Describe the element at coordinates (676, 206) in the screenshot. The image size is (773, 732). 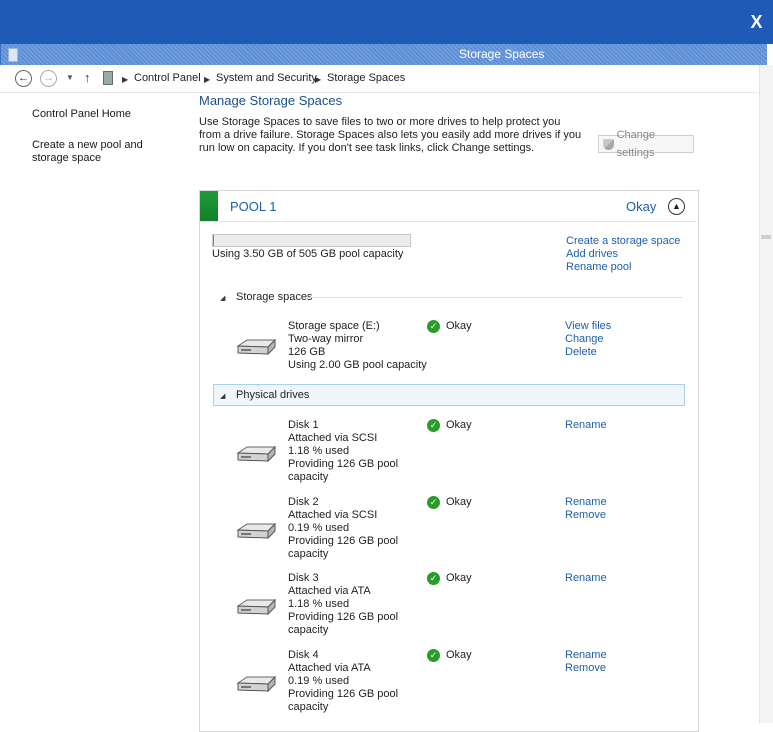
I see `collapse-icon: ▲` at that location.